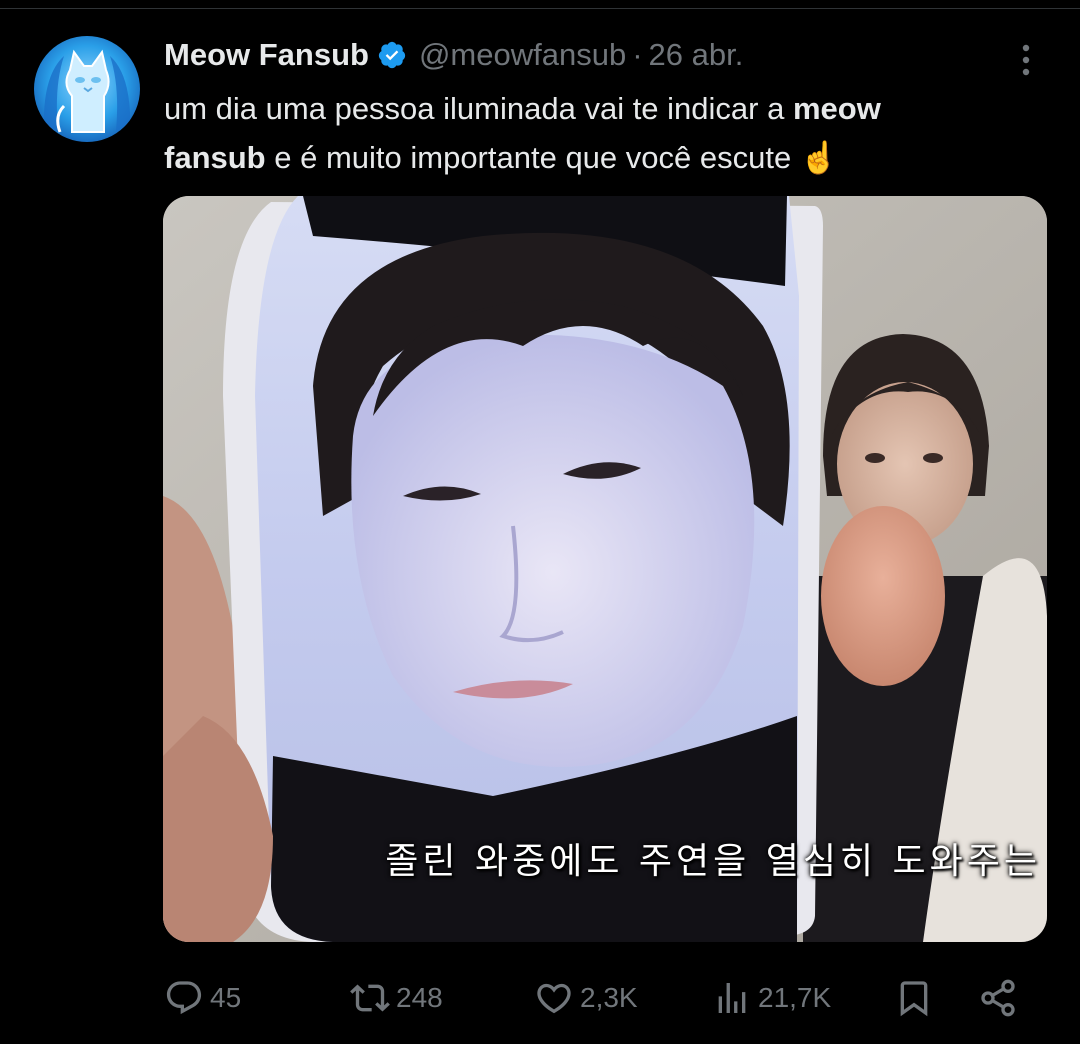 This screenshot has width=1080, height=1044. What do you see at coordinates (819, 158) in the screenshot?
I see `pointing-up-emoji: ☝️` at bounding box center [819, 158].